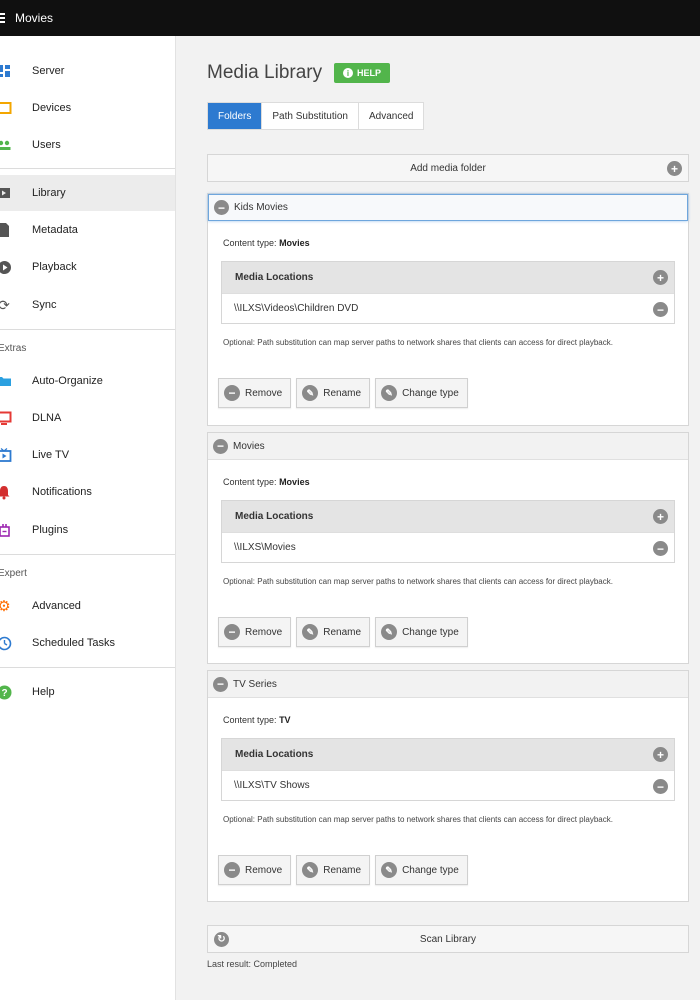 The image size is (700, 1000). Describe the element at coordinates (62, 492) in the screenshot. I see `sidebar-item-label: Notifications` at that location.